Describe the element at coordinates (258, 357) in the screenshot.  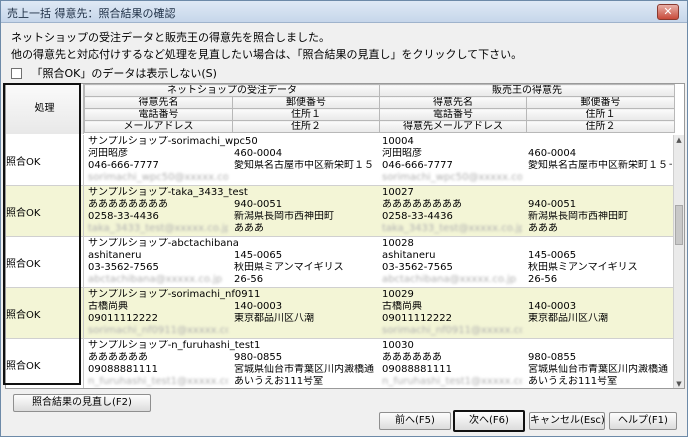
I see `shop-zip: 980-0855` at that location.